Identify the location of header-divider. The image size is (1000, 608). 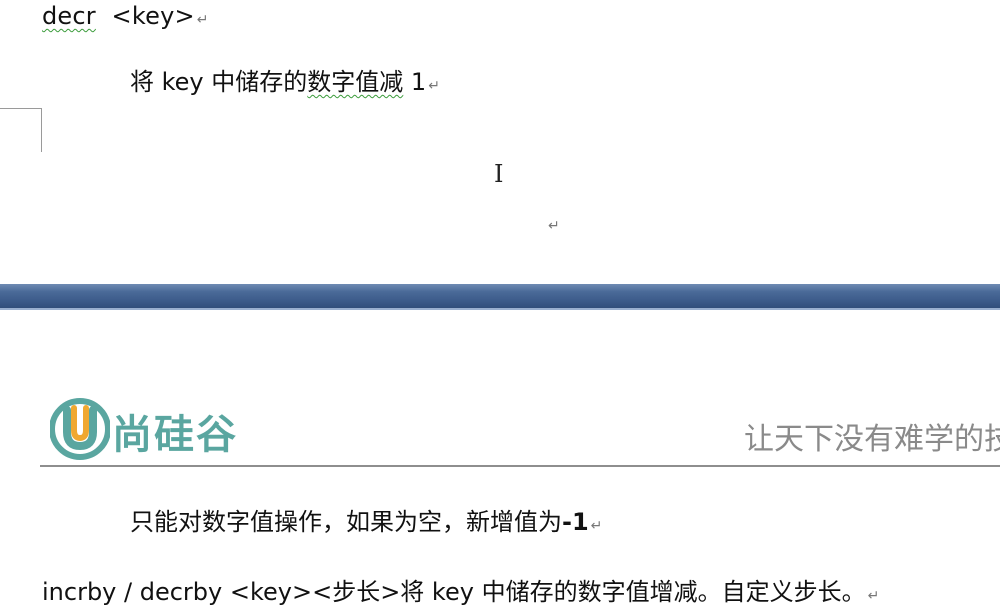
(520, 466).